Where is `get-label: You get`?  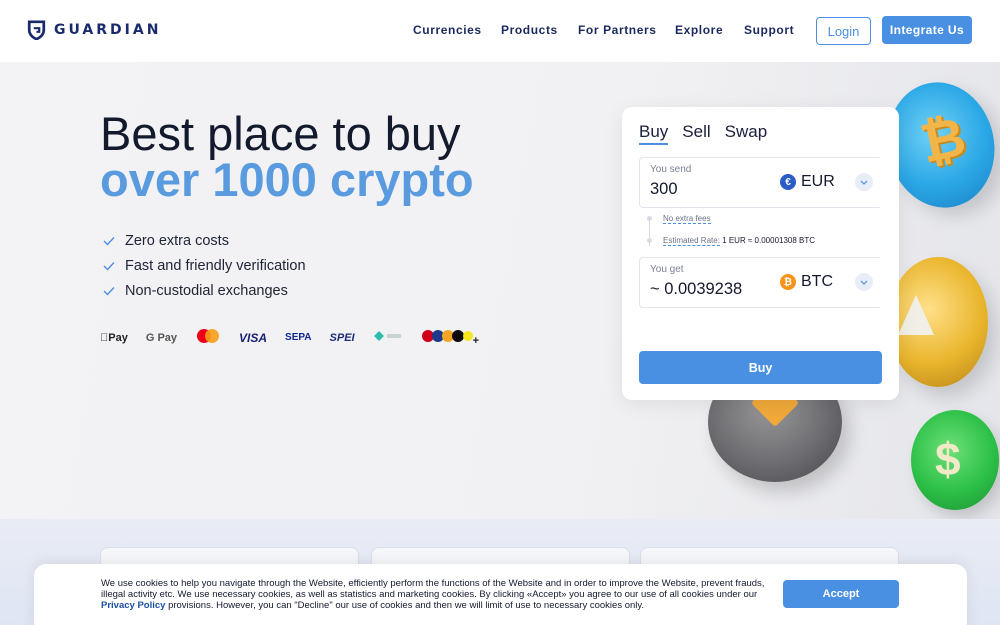
get-label: You get is located at coordinates (667, 269).